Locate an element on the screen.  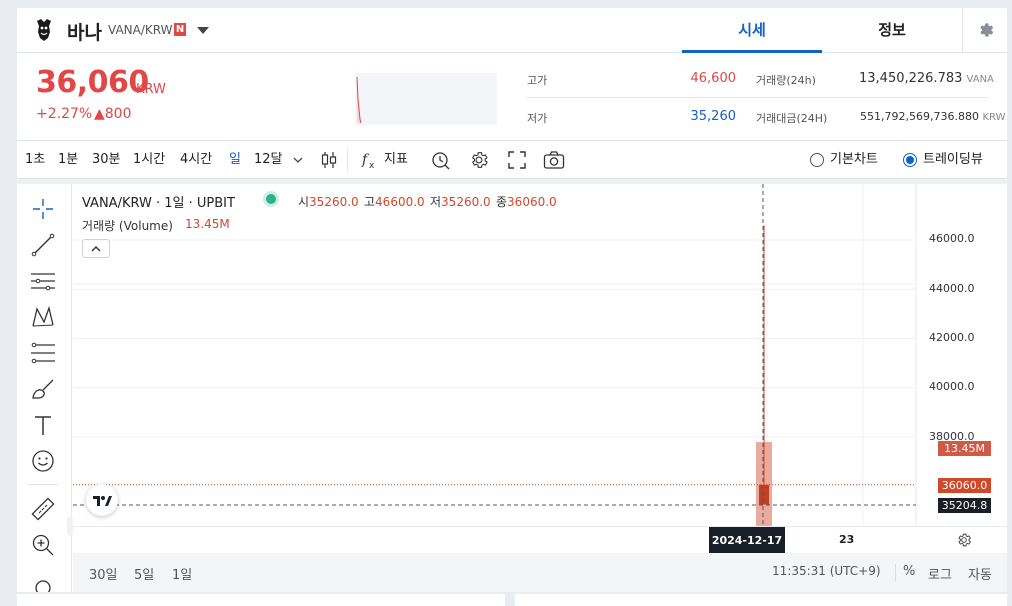
change-amount: ▲800 is located at coordinates (113, 114).